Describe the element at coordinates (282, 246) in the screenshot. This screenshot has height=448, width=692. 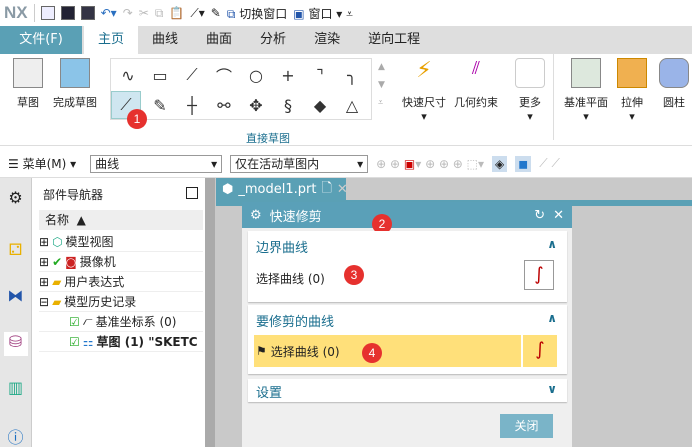
I see `section-title: 边界曲线` at that location.